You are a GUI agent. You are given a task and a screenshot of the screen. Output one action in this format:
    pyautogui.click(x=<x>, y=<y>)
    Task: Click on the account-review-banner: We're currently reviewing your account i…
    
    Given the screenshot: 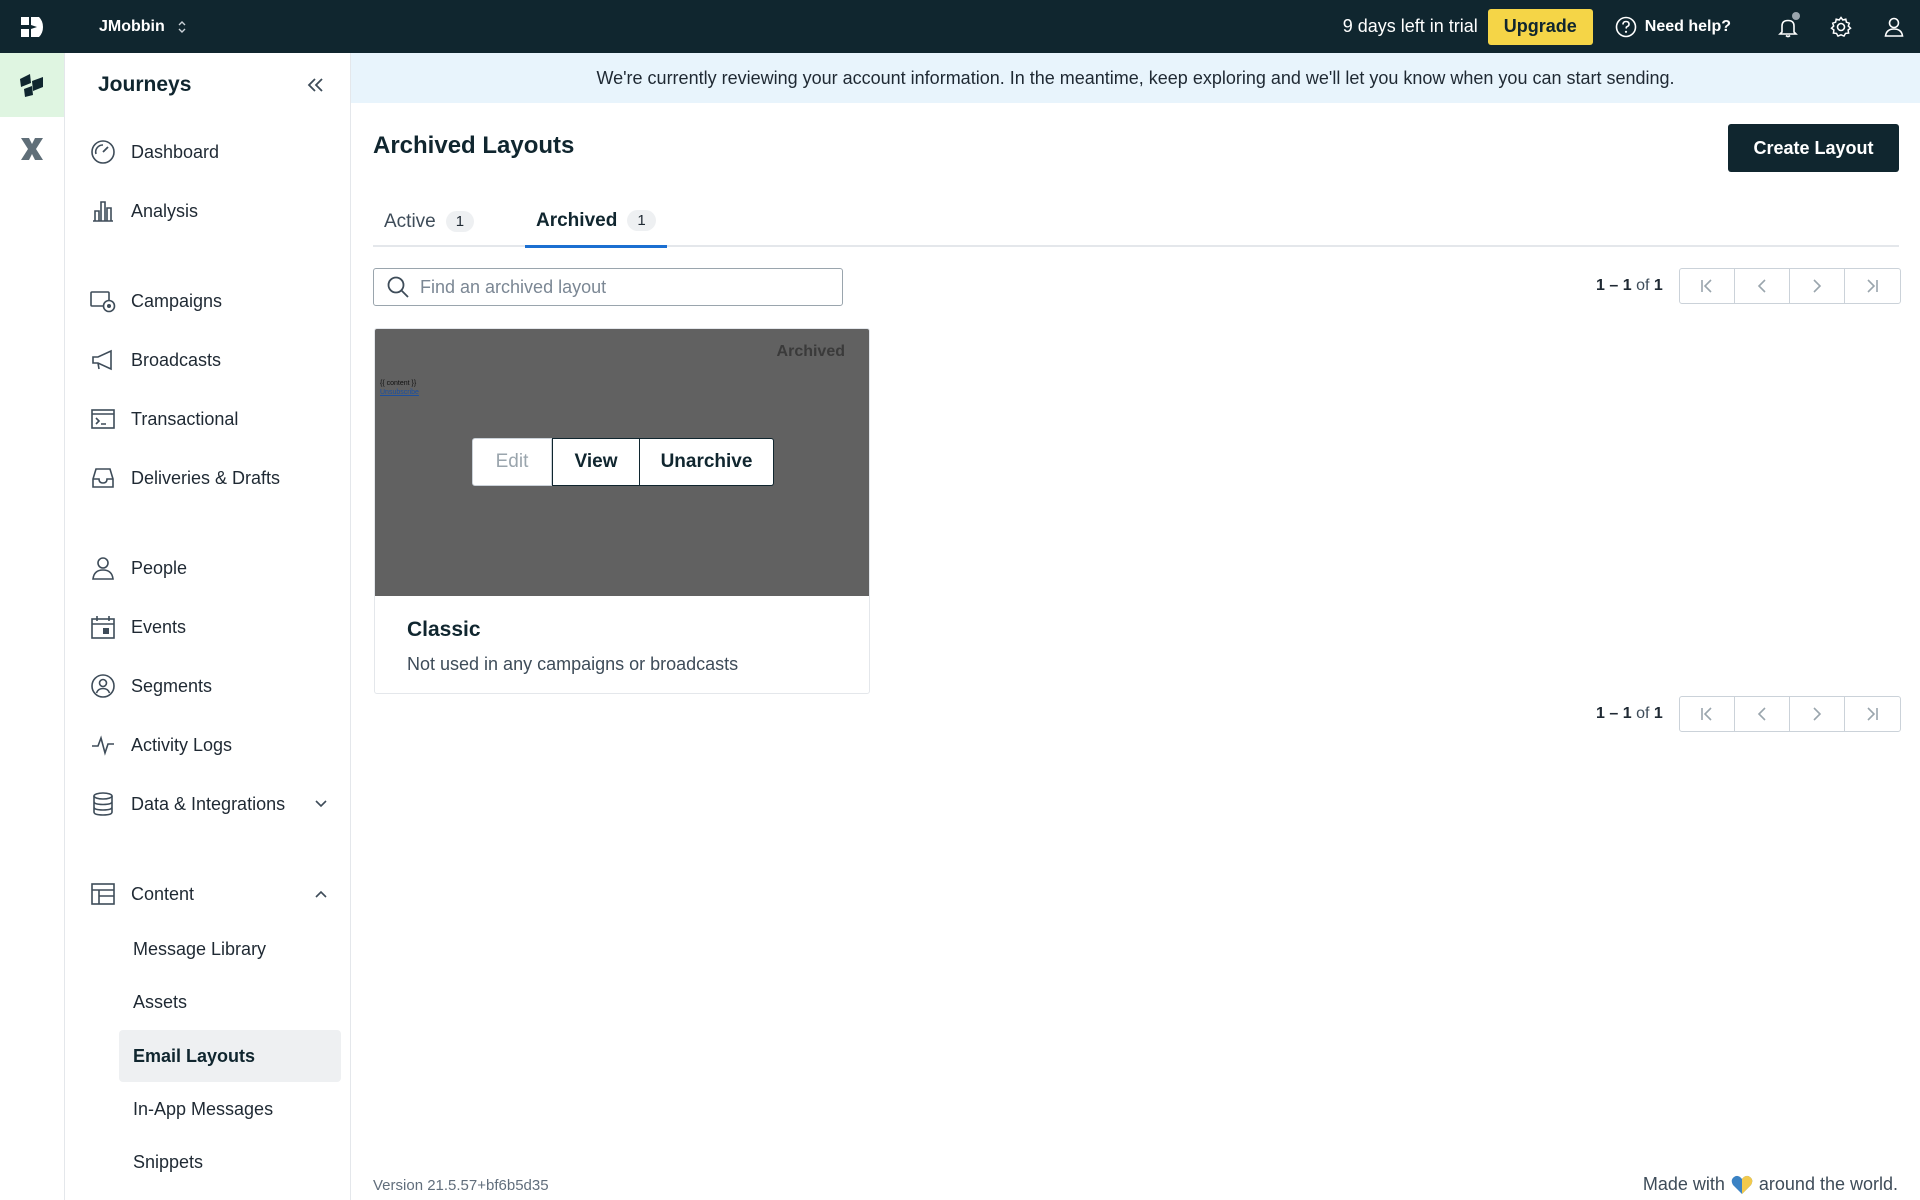 What is the action you would take?
    pyautogui.click(x=1135, y=78)
    